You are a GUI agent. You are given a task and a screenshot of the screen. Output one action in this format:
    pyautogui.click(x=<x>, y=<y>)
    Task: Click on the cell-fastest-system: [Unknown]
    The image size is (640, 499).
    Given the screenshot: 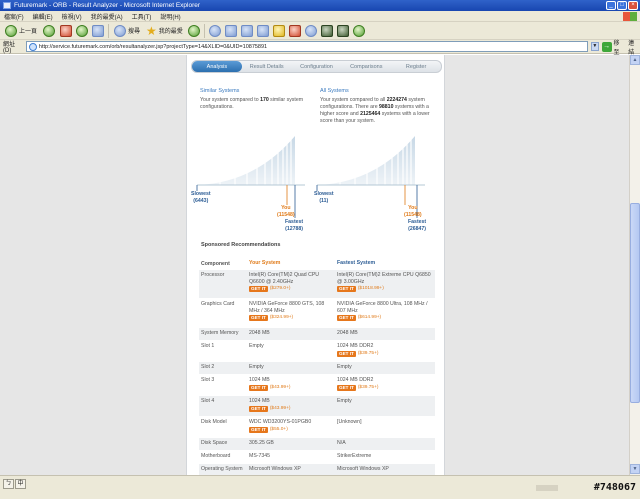 What is the action you would take?
    pyautogui.click(x=349, y=422)
    